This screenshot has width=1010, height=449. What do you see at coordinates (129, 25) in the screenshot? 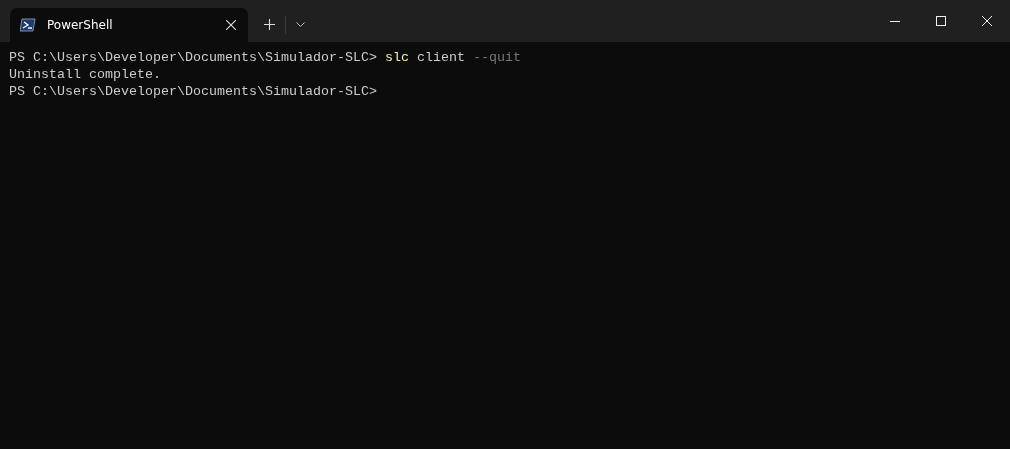
I see `tab: PowerShell` at bounding box center [129, 25].